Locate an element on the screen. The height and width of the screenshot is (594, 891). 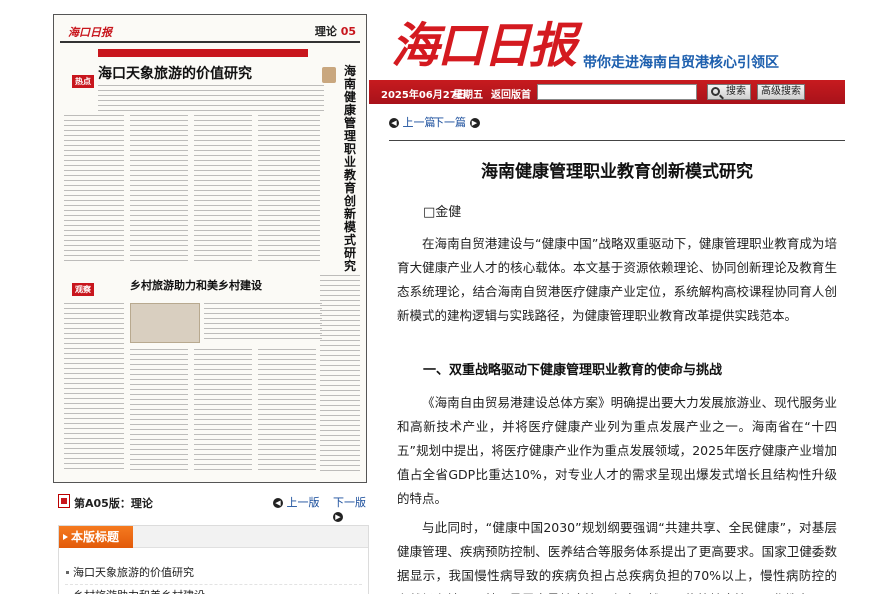
header-banner: 海口日报 带你走进海南自贸港核心引领区 is located at coordinates (607, 40).